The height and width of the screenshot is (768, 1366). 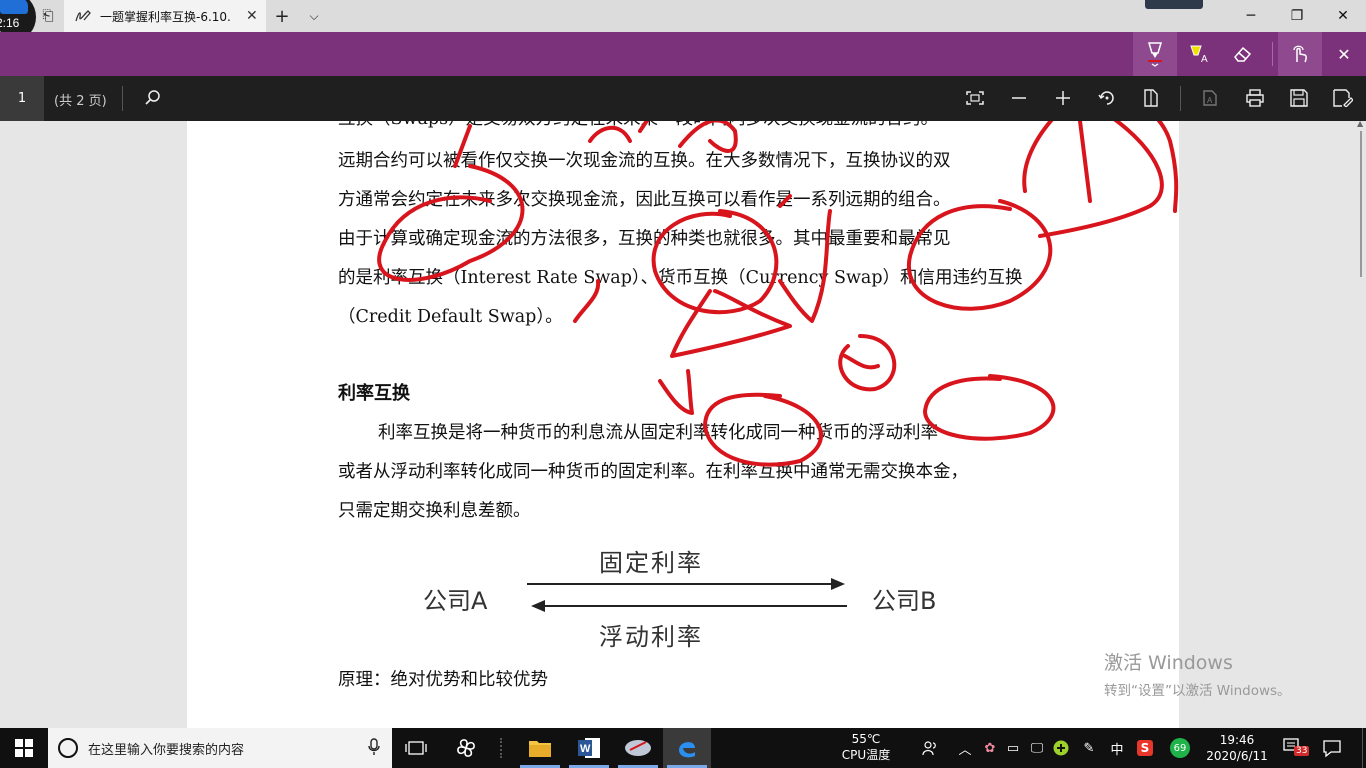 I want to click on notification-center-button: 33, so click(x=1296, y=748).